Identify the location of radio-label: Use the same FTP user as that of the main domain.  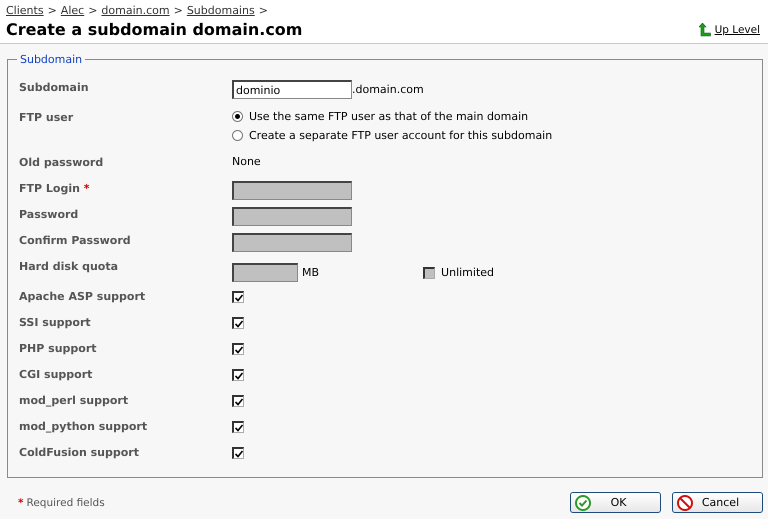
(388, 116).